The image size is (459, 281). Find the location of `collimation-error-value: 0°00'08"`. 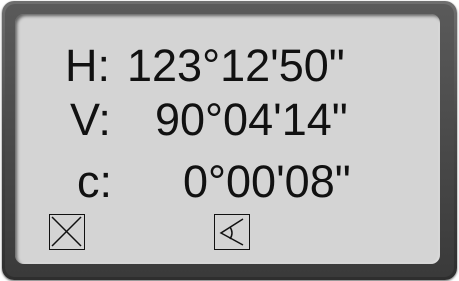

collimation-error-value: 0°00'08" is located at coordinates (267, 181).